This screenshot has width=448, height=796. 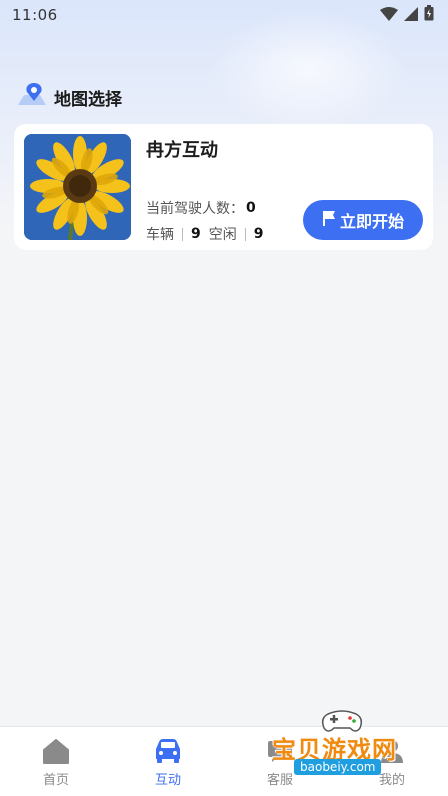 I want to click on vehicles-label: 车辆, so click(x=160, y=235).